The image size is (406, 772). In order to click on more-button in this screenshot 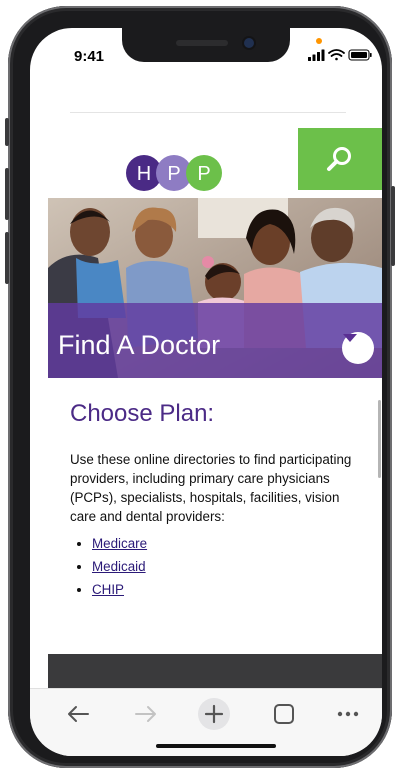, I will do `click(348, 714)`.